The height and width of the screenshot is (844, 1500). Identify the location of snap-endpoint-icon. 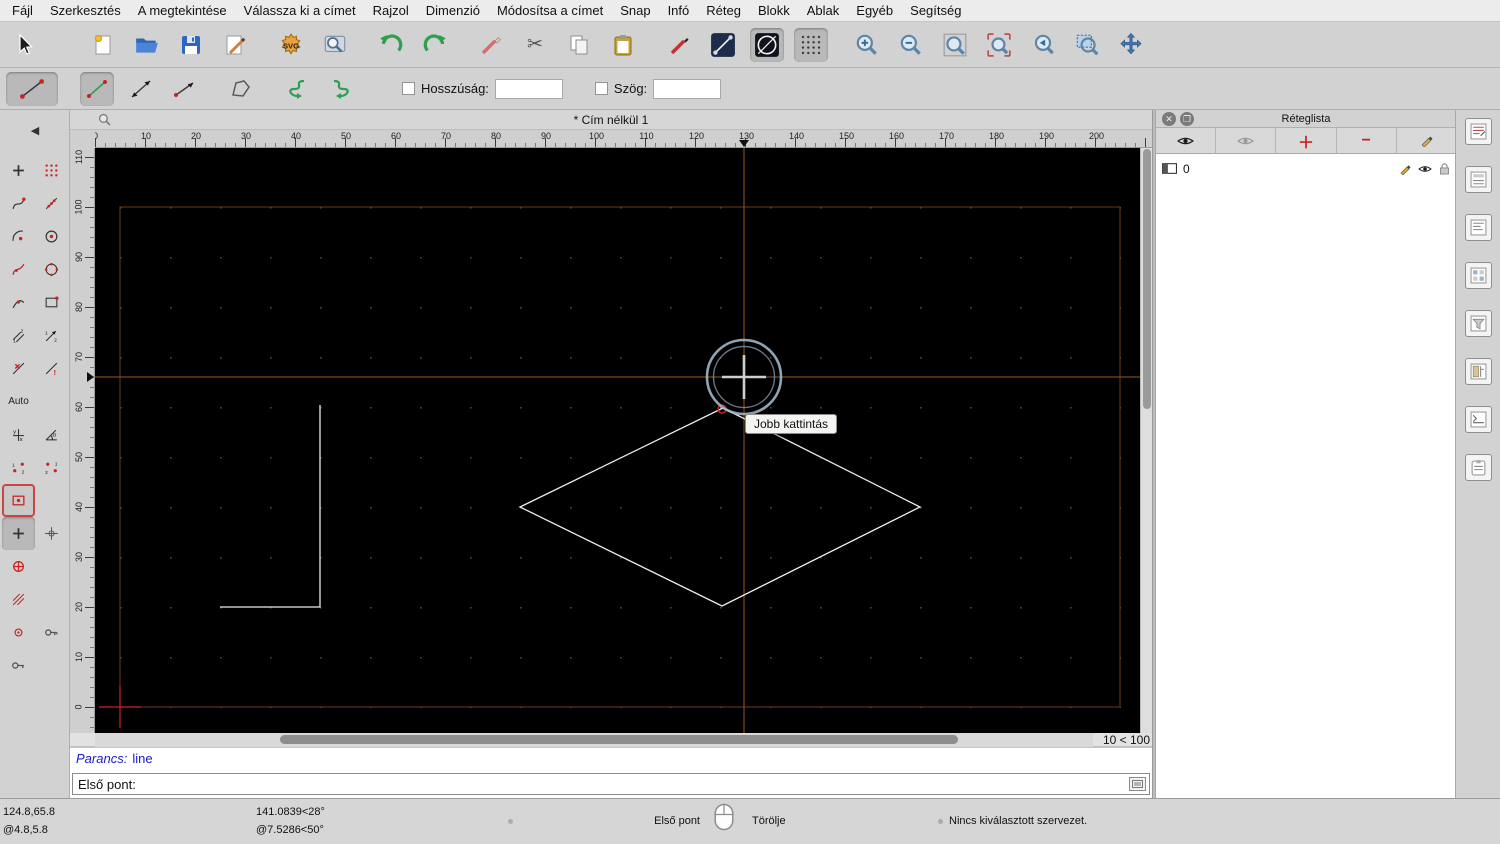
(18, 203).